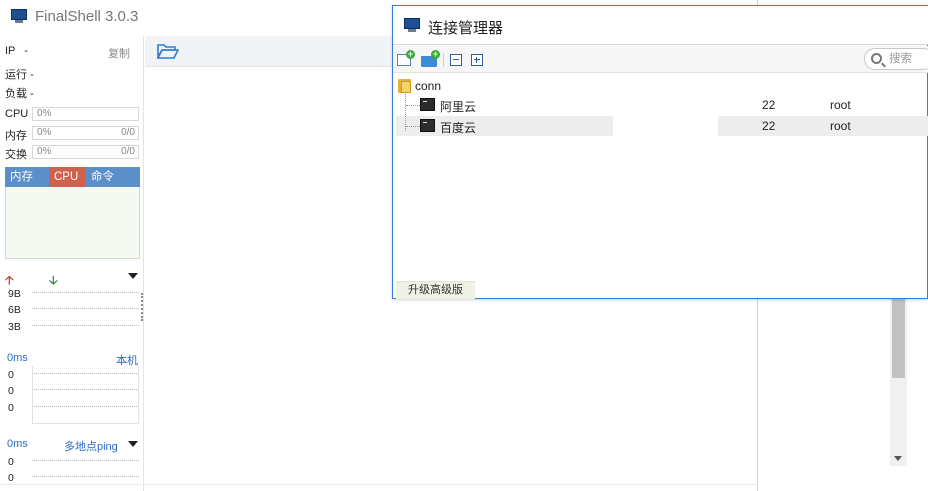 This screenshot has width=928, height=491. What do you see at coordinates (17, 114) in the screenshot?
I see `cpu-label: CPU` at bounding box center [17, 114].